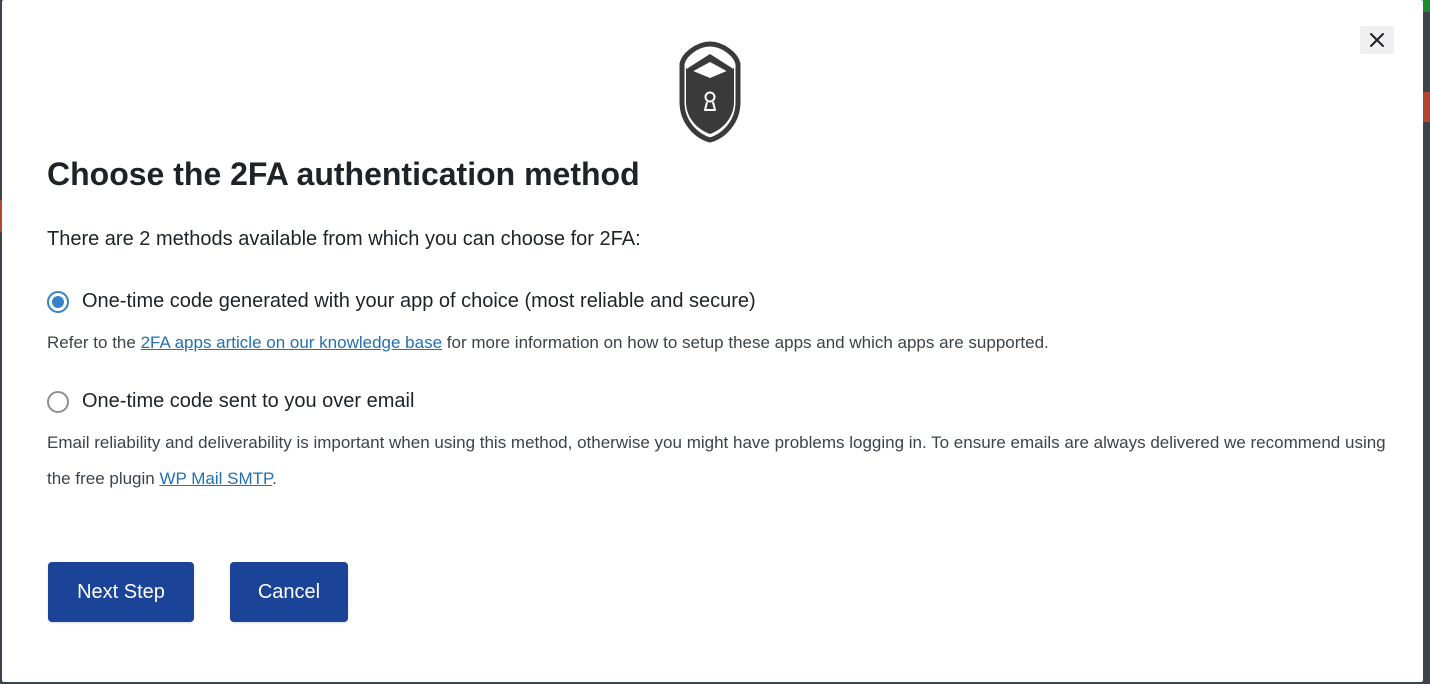  What do you see at coordinates (289, 592) in the screenshot?
I see `cancel-button: Cancel` at bounding box center [289, 592].